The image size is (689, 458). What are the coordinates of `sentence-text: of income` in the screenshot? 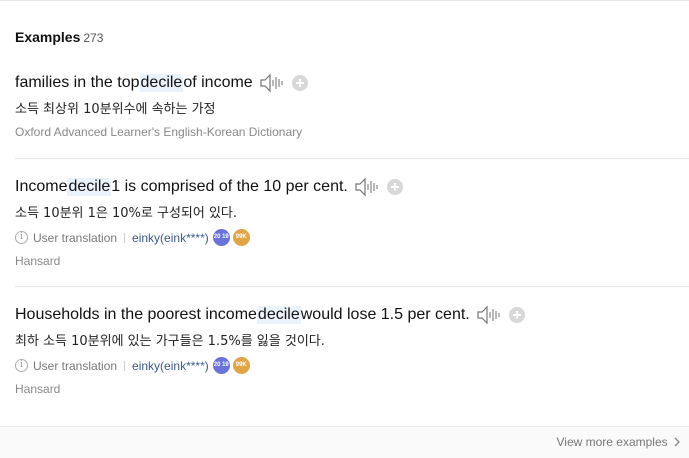 It's located at (218, 82).